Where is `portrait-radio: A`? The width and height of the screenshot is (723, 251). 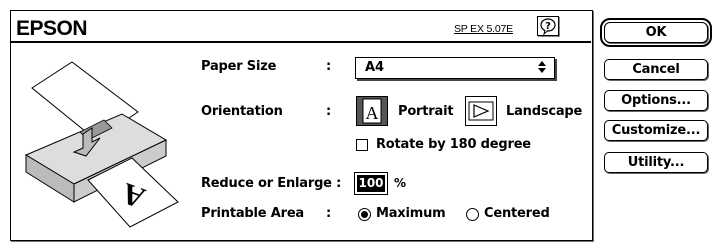 portrait-radio: A is located at coordinates (372, 111).